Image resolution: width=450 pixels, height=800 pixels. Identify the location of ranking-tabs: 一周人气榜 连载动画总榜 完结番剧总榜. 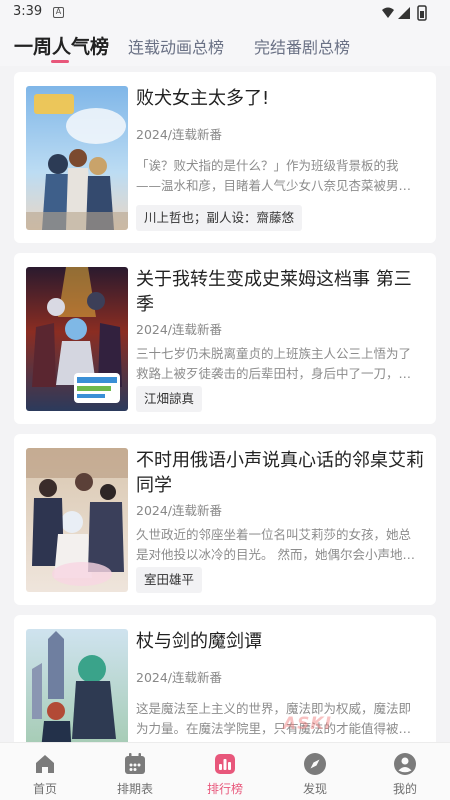
(225, 46).